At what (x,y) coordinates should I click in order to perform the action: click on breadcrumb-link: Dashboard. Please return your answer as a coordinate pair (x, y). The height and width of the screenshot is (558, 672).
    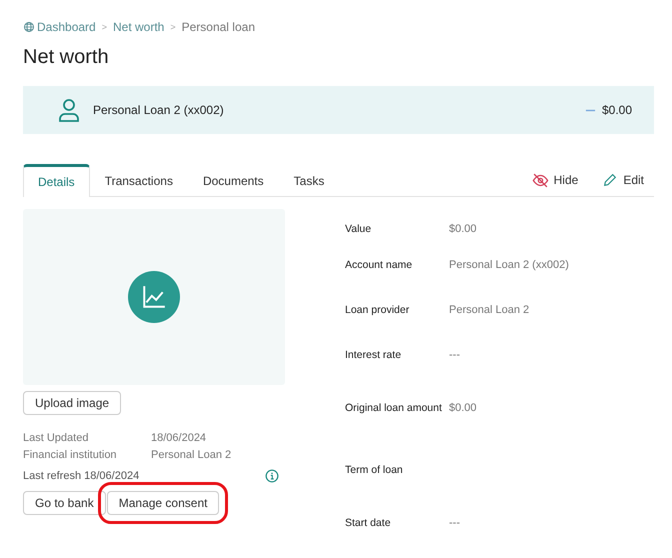
    Looking at the image, I should click on (66, 27).